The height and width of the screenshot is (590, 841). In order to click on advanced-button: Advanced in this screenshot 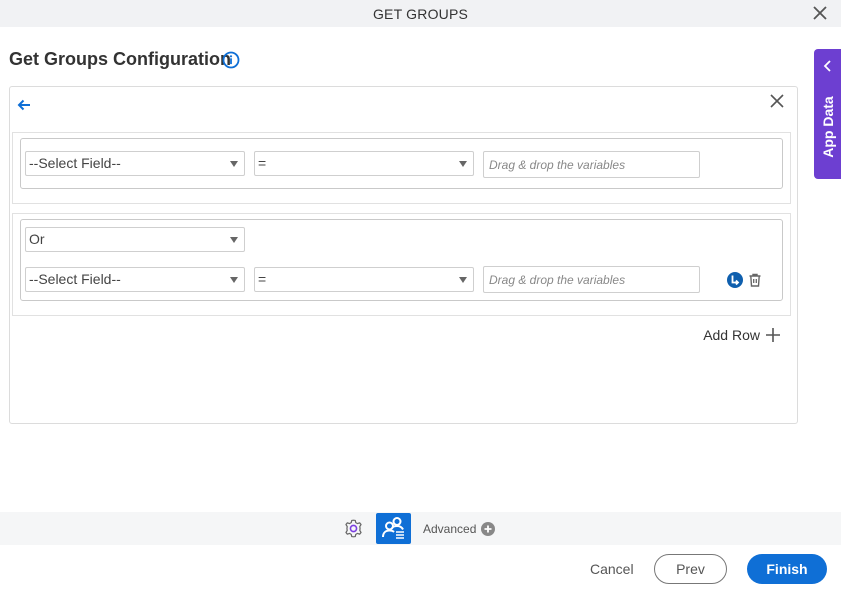, I will do `click(459, 529)`.